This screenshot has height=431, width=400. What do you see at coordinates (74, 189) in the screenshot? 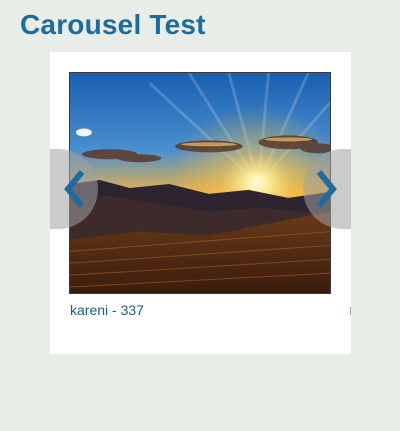
I see `chevron-left-icon` at bounding box center [74, 189].